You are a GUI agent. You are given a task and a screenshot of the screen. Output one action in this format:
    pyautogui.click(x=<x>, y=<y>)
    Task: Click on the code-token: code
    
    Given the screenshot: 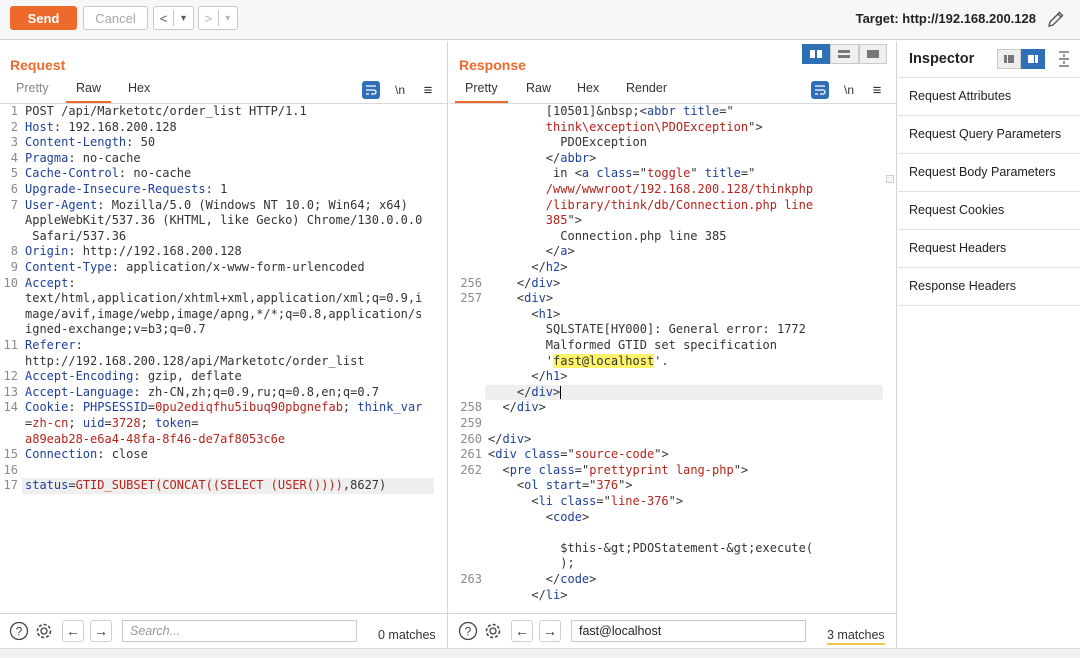 What is the action you would take?
    pyautogui.click(x=567, y=516)
    